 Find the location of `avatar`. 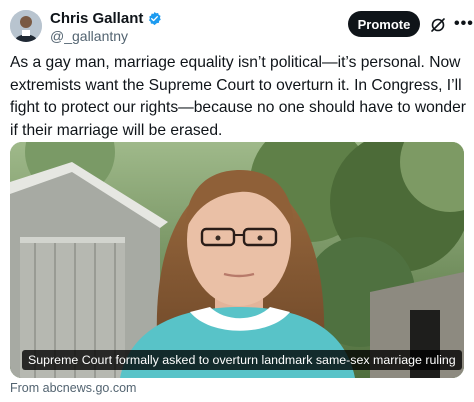

avatar is located at coordinates (26, 26).